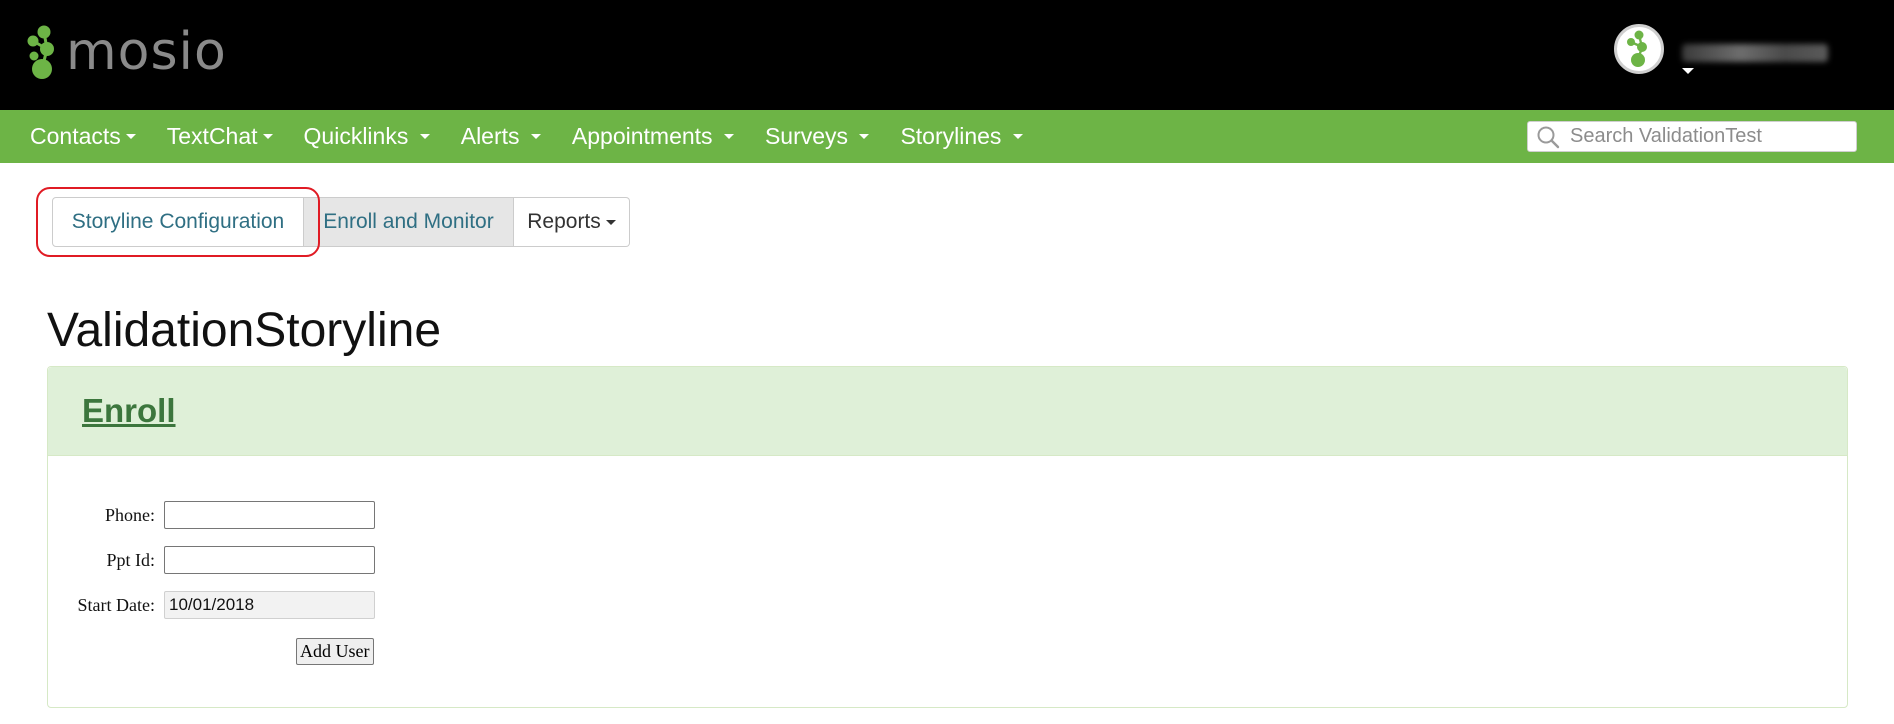  I want to click on start-date-label: Start Date:, so click(116, 604).